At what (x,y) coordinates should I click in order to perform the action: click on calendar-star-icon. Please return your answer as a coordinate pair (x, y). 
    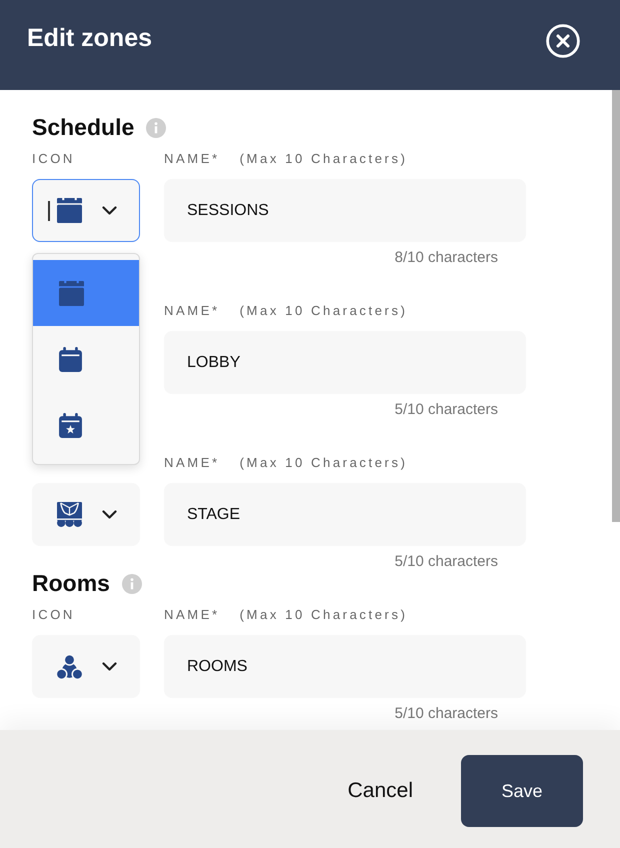
    Looking at the image, I should click on (70, 425).